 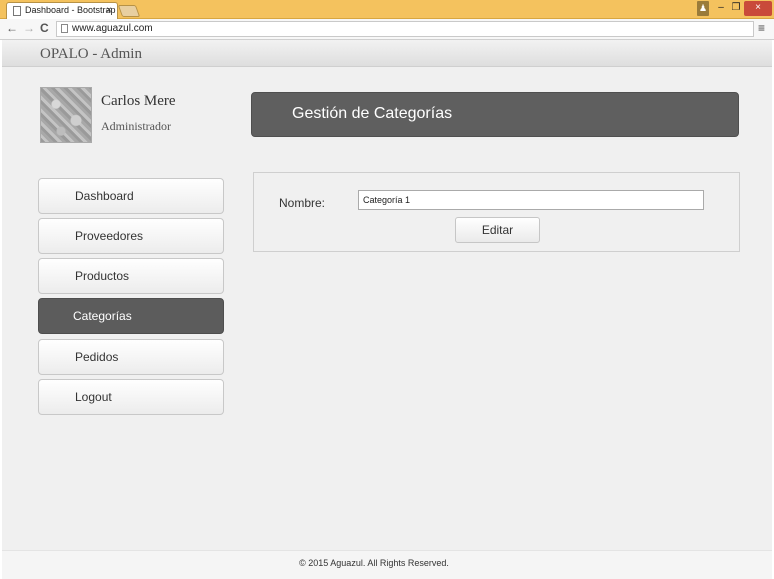 I want to click on top-navbar: OPALO - Admin, so click(x=387, y=53).